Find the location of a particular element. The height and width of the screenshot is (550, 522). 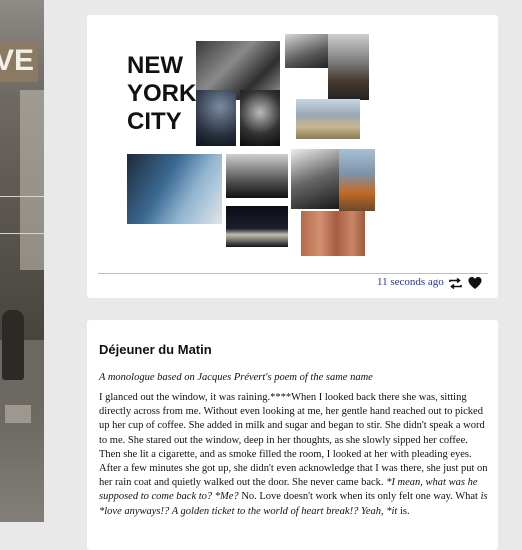

photo-bw-street is located at coordinates (306, 51).